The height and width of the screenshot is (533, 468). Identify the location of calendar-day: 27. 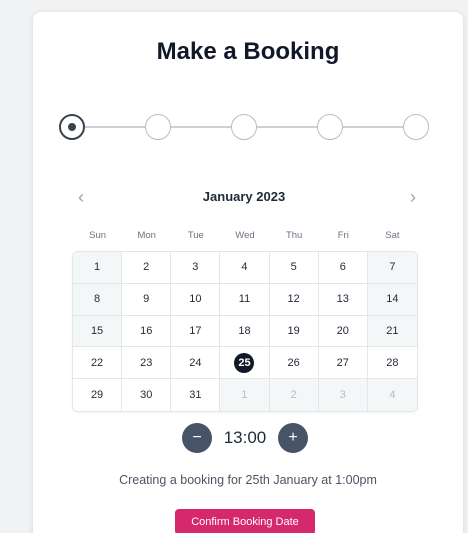
(343, 363).